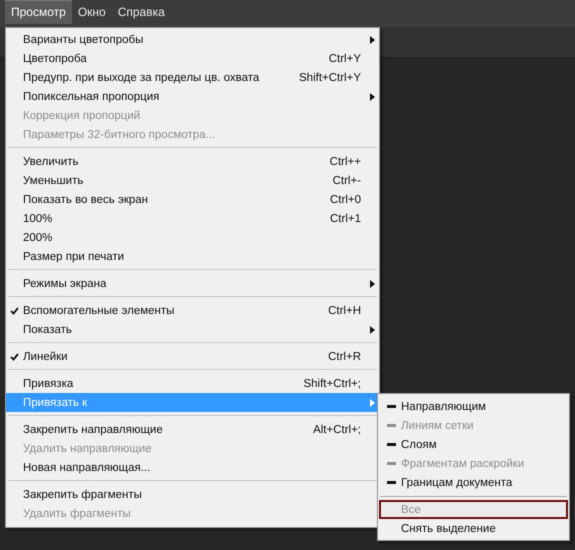  Describe the element at coordinates (192, 256) in the screenshot. I see `menu-item: Размер при печати` at that location.